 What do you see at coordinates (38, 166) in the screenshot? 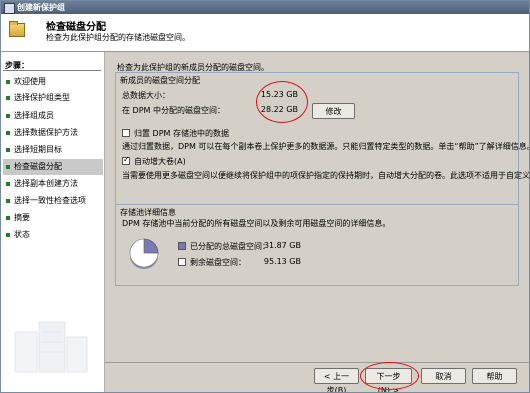
I see `step-label: 检查磁盘分配` at bounding box center [38, 166].